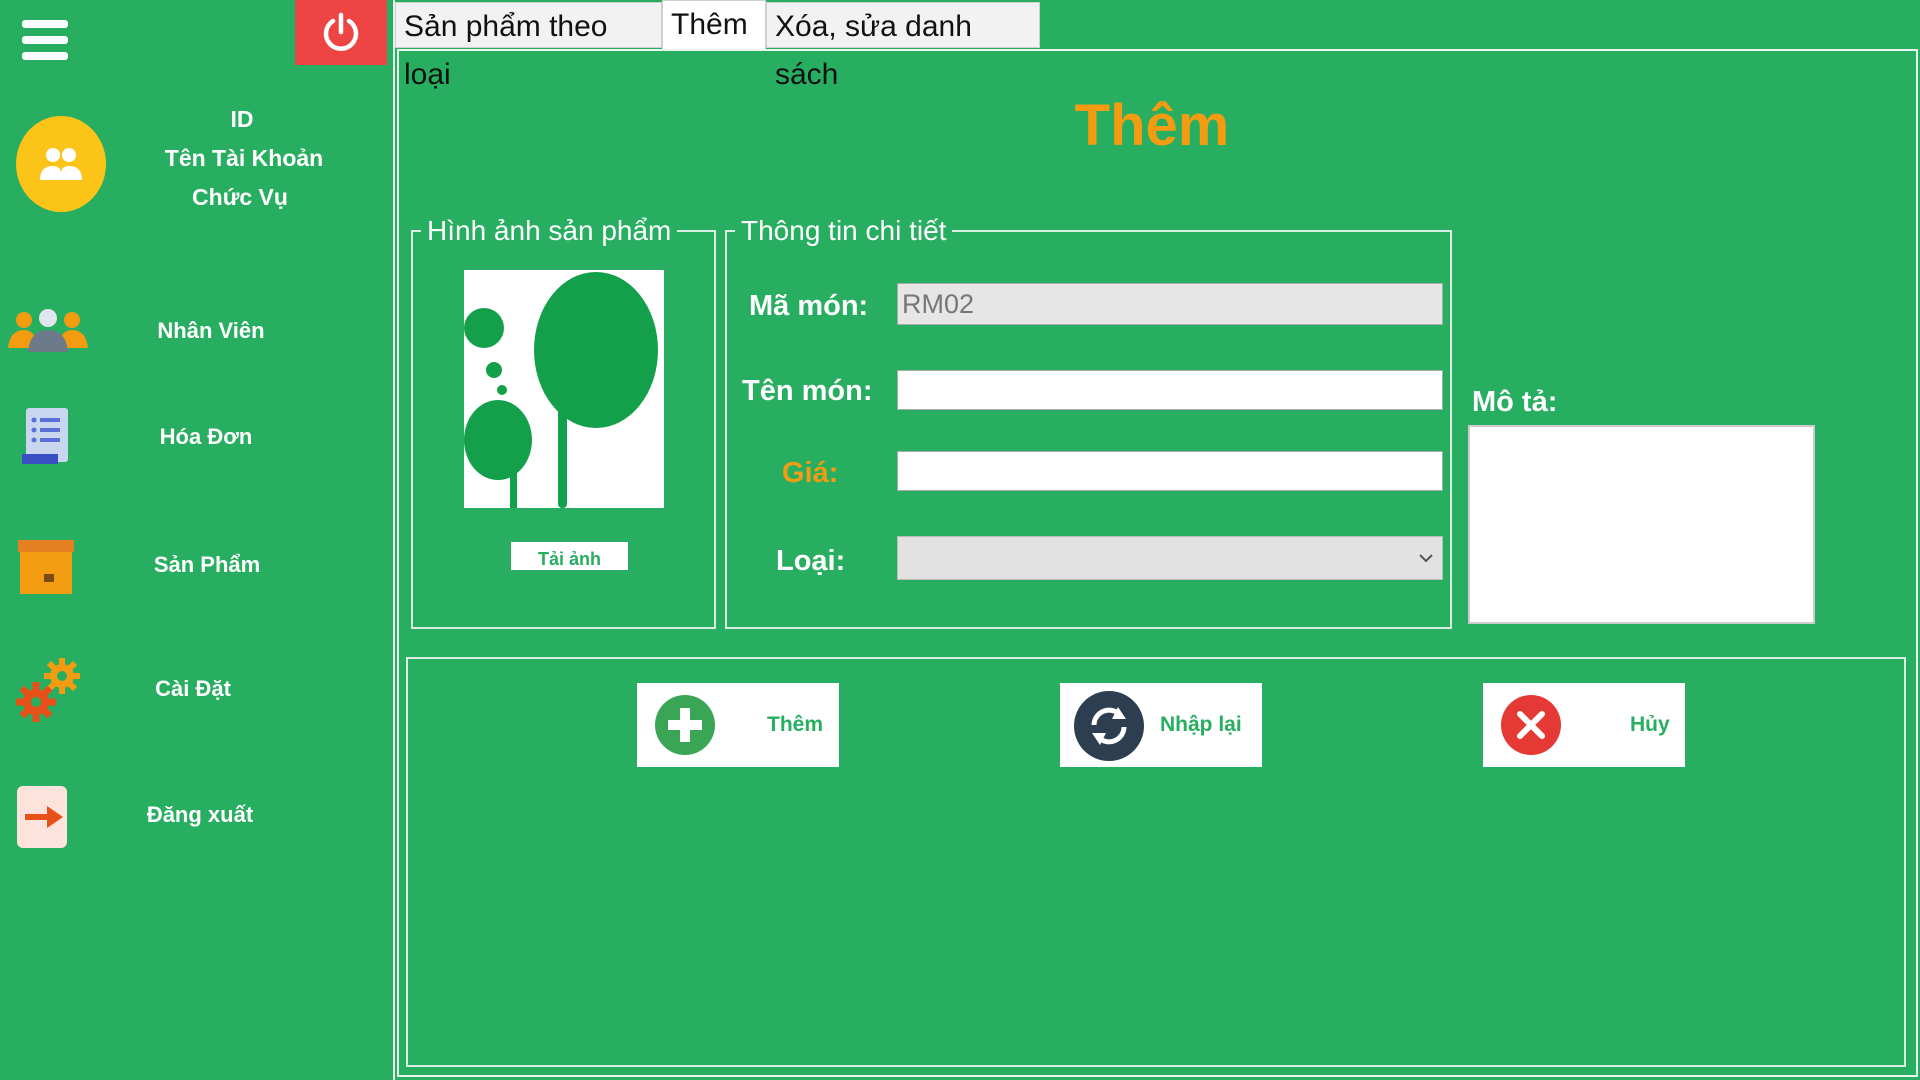 The width and height of the screenshot is (1920, 1080). I want to click on people-icon, so click(48, 330).